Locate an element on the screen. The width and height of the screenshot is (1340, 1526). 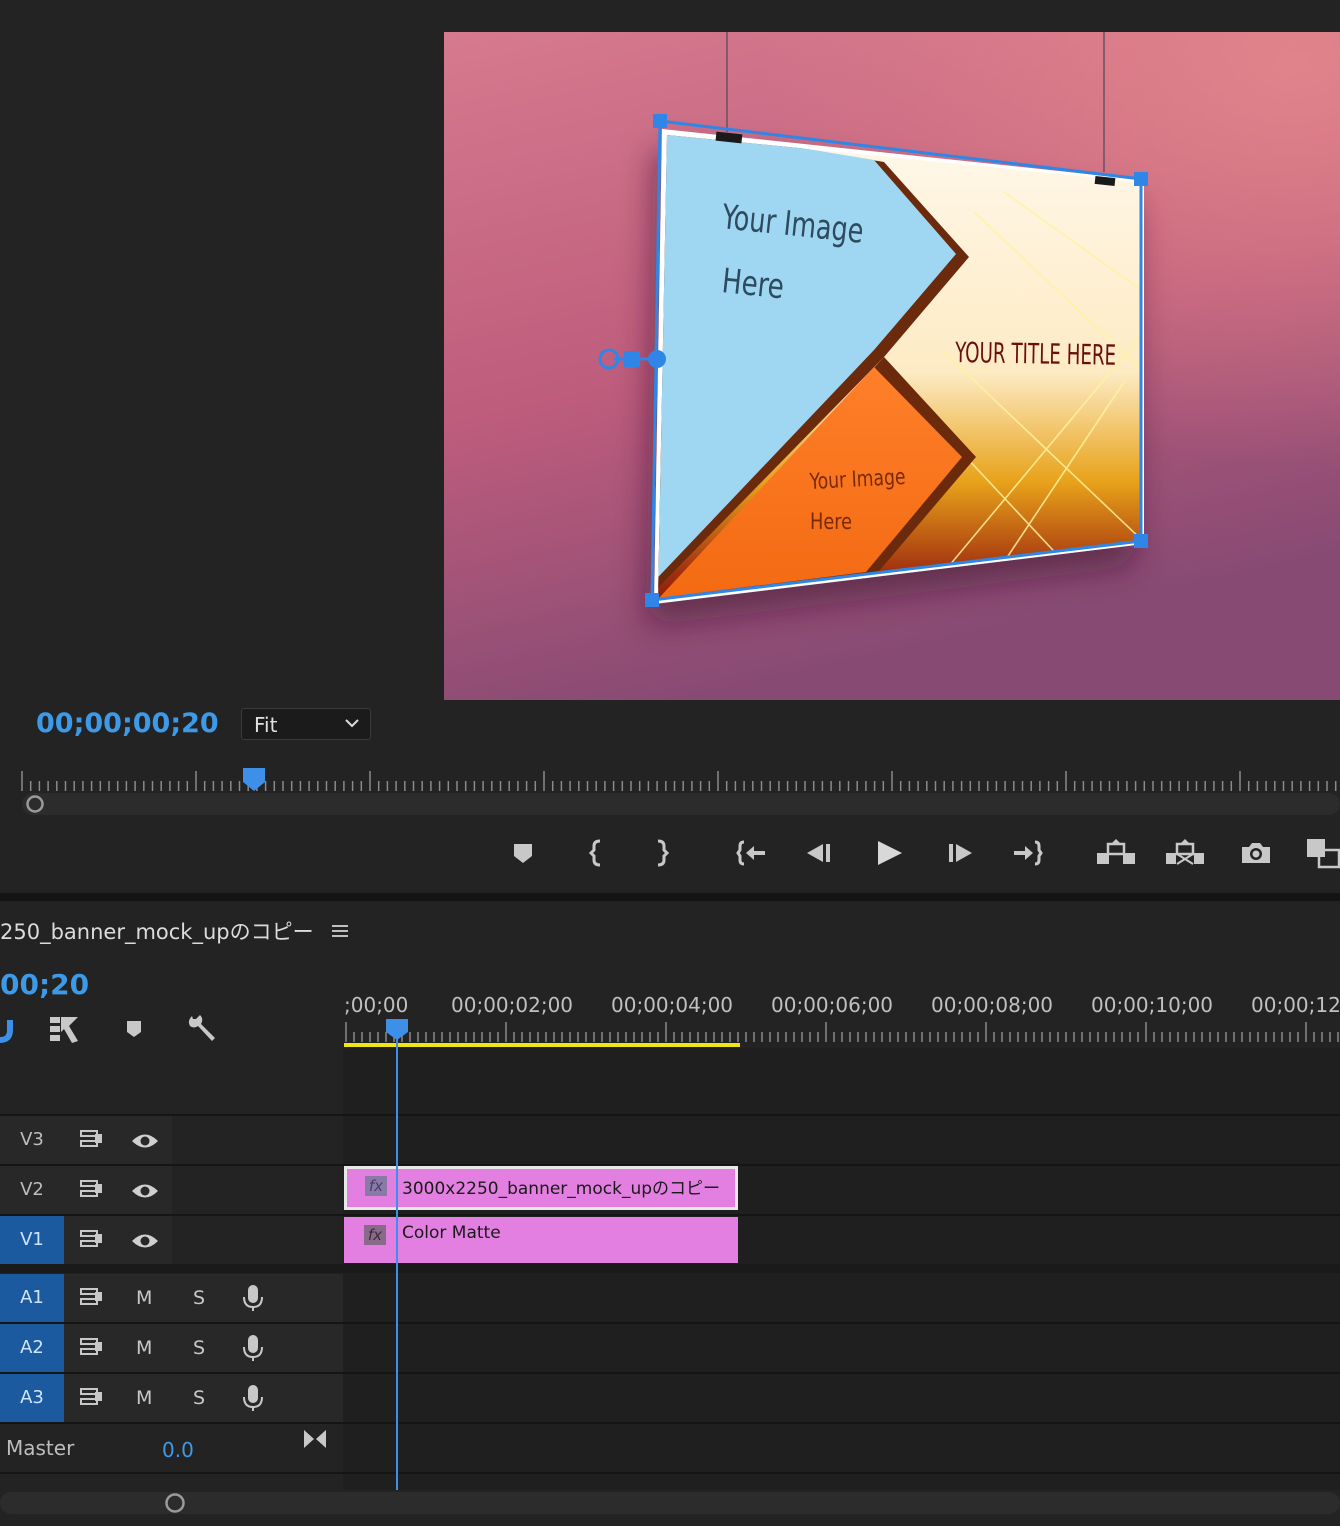
track-name: A2 is located at coordinates (32, 1348).